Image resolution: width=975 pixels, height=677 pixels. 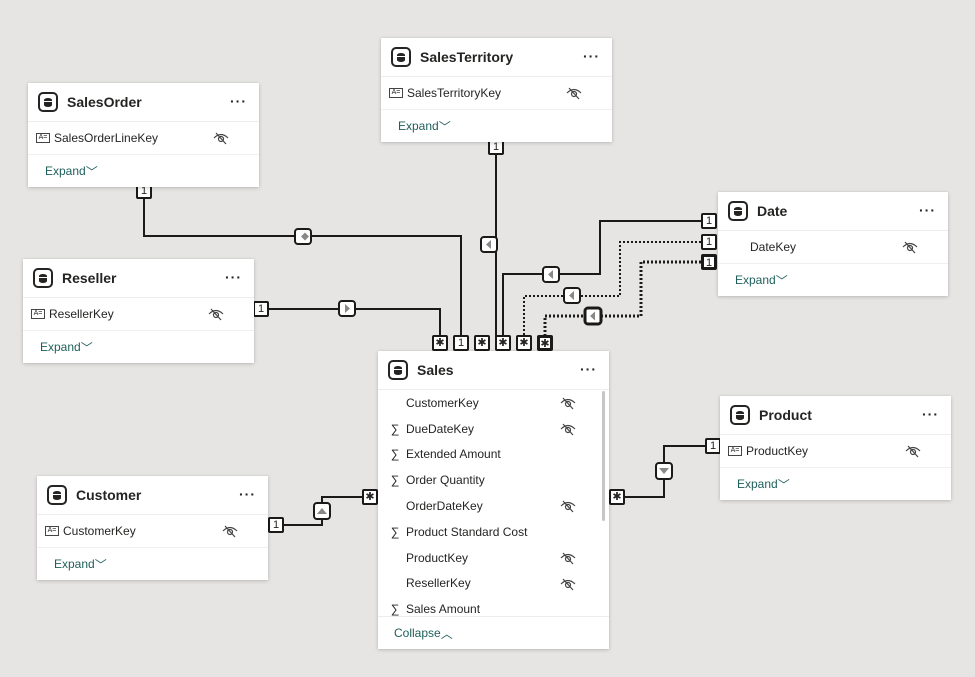 I want to click on table-title: SalesTerritory, so click(x=467, y=57).